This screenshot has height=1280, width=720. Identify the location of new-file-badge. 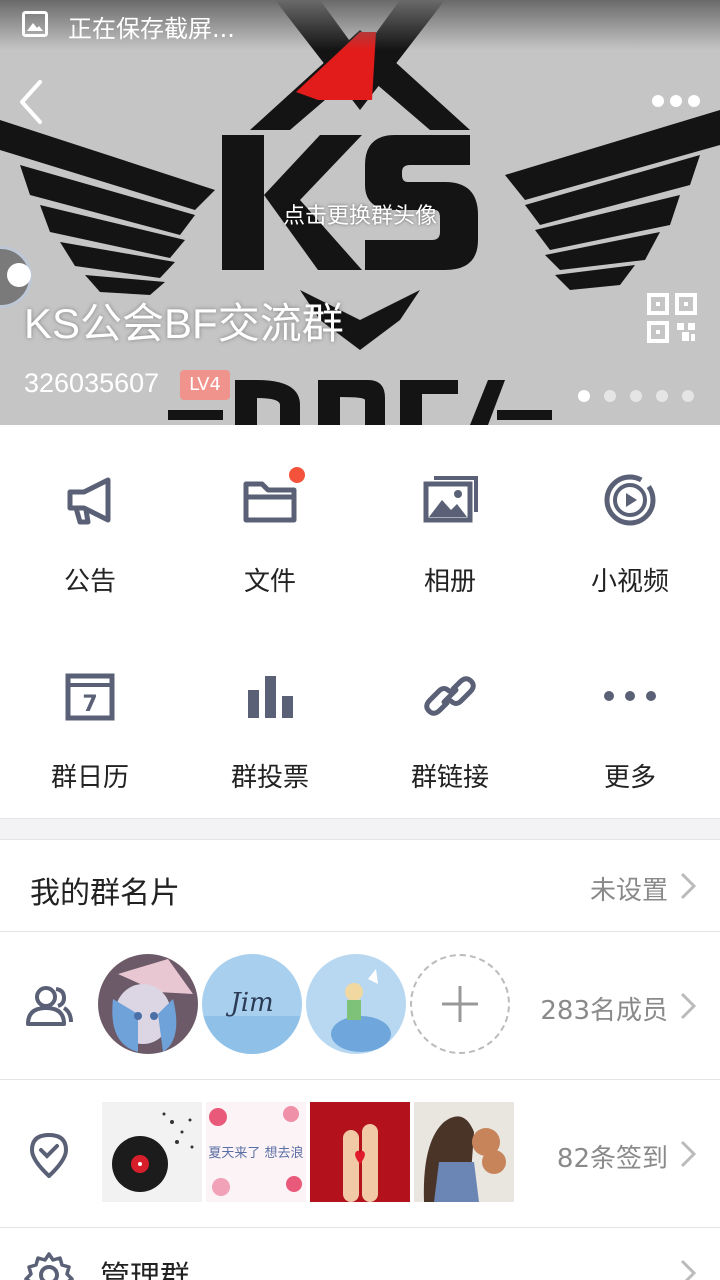
(297, 475).